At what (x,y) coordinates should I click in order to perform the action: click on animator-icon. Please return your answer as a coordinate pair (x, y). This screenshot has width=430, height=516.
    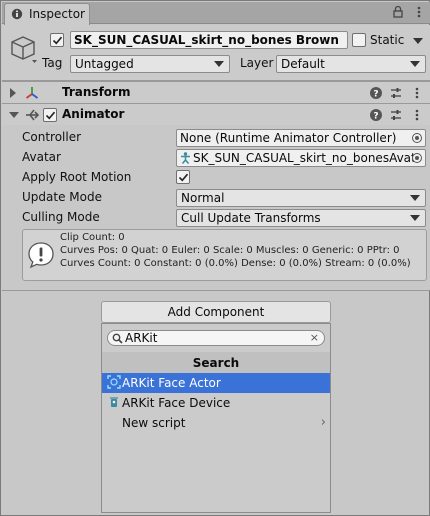
    Looking at the image, I should click on (33, 115).